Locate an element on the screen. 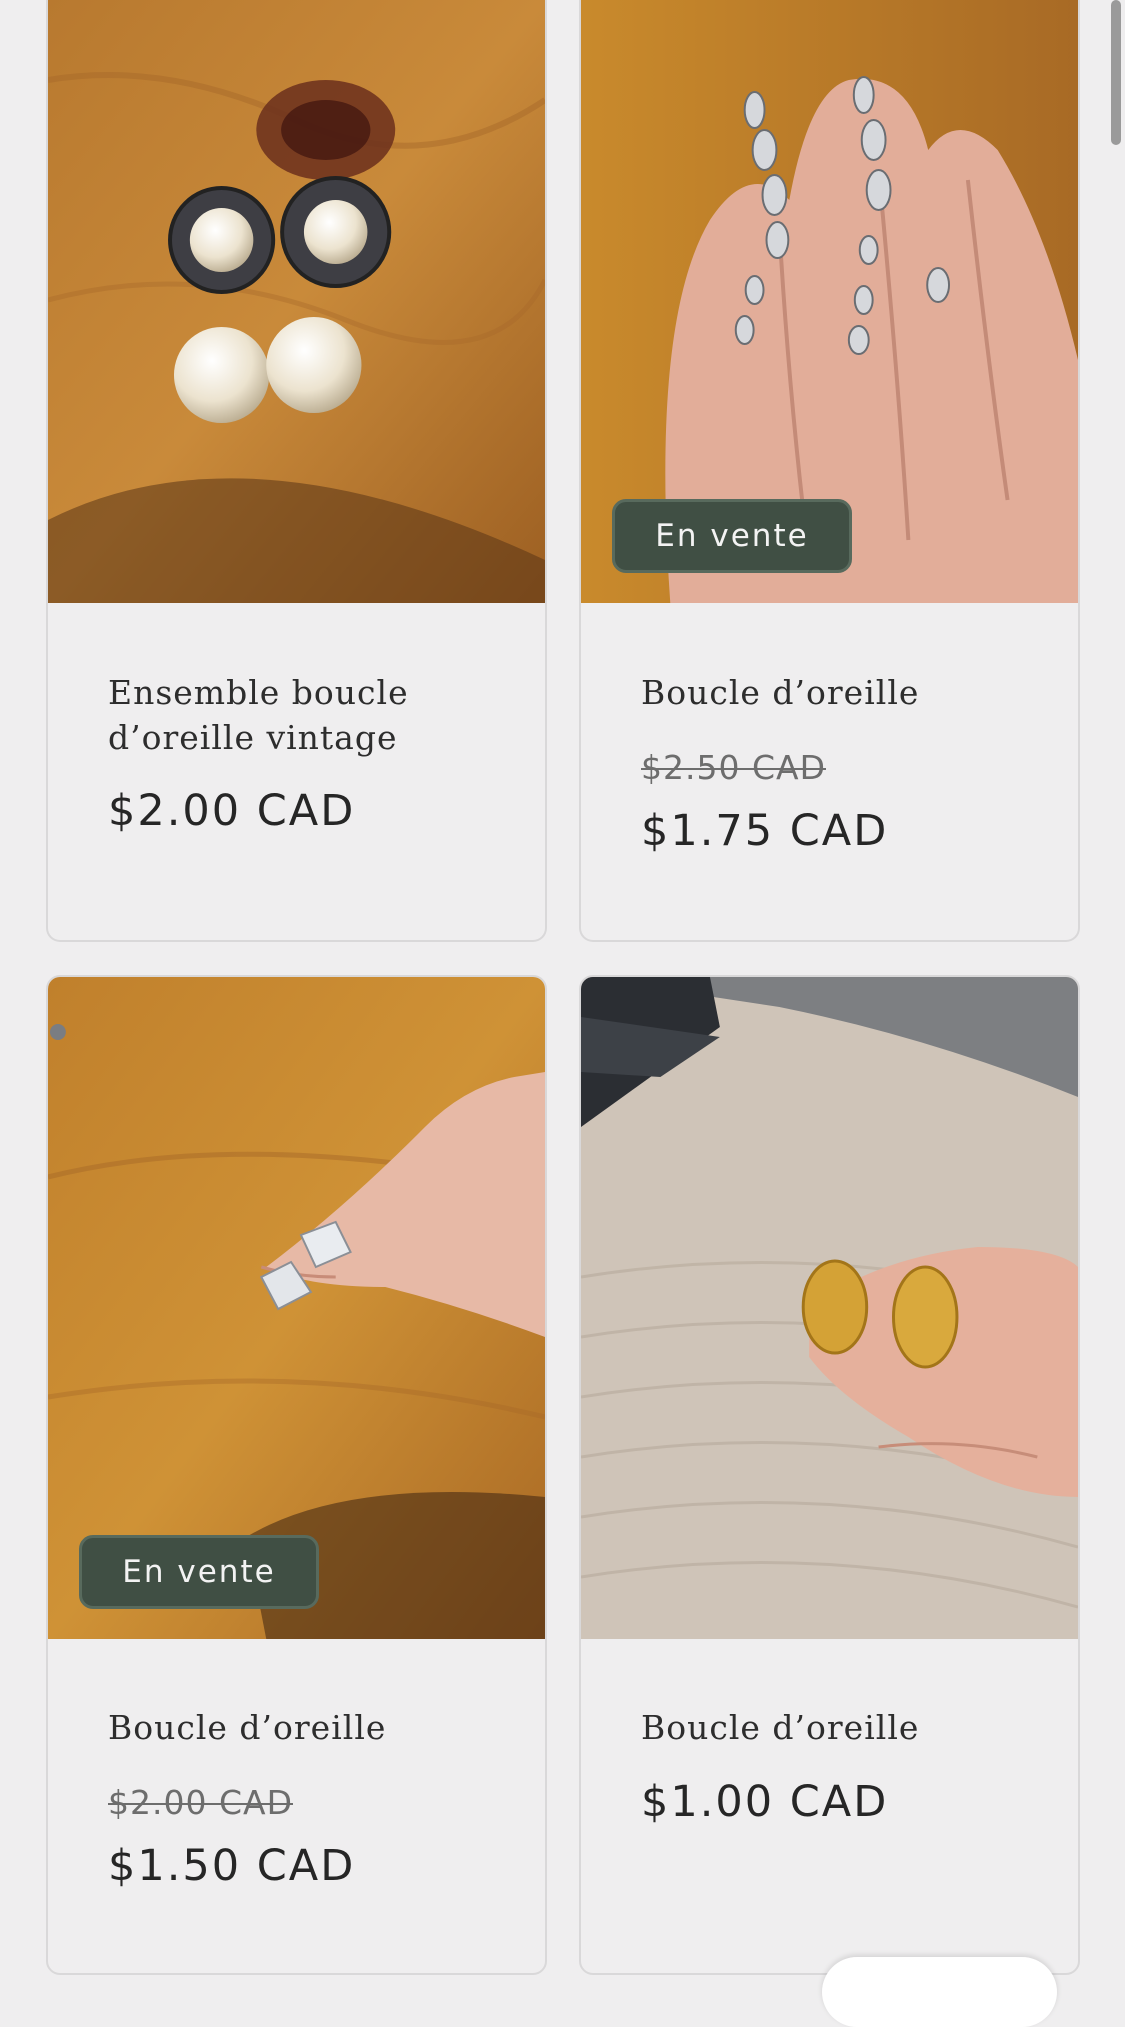  product-price: $1.00 CAD is located at coordinates (765, 1802).